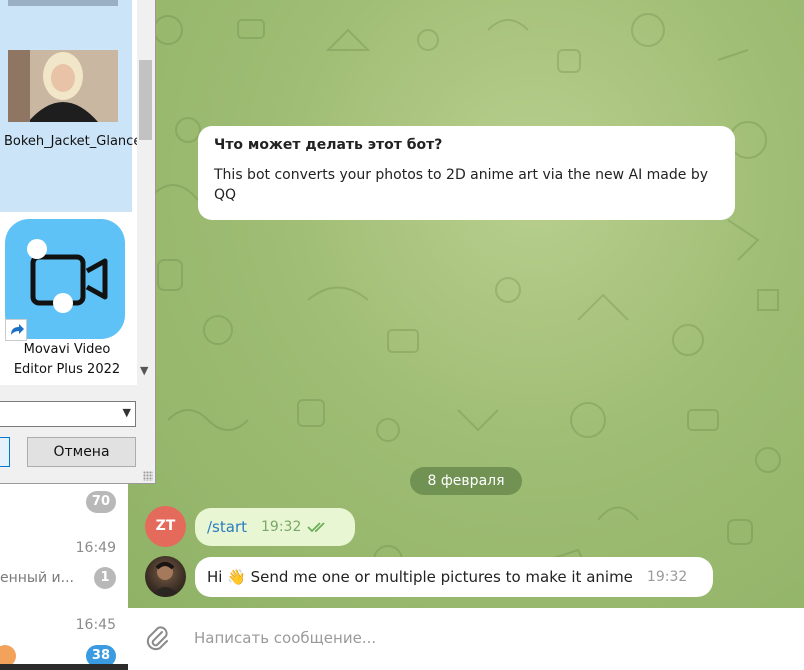 The width and height of the screenshot is (804, 670). Describe the element at coordinates (63, 3) in the screenshot. I see `file-item-top-edge` at that location.